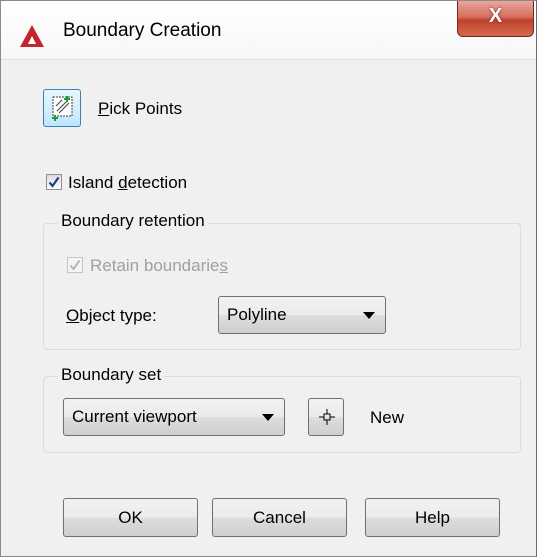 The image size is (537, 557). Describe the element at coordinates (302, 315) in the screenshot. I see `object-type-dropdown: Polyline` at that location.